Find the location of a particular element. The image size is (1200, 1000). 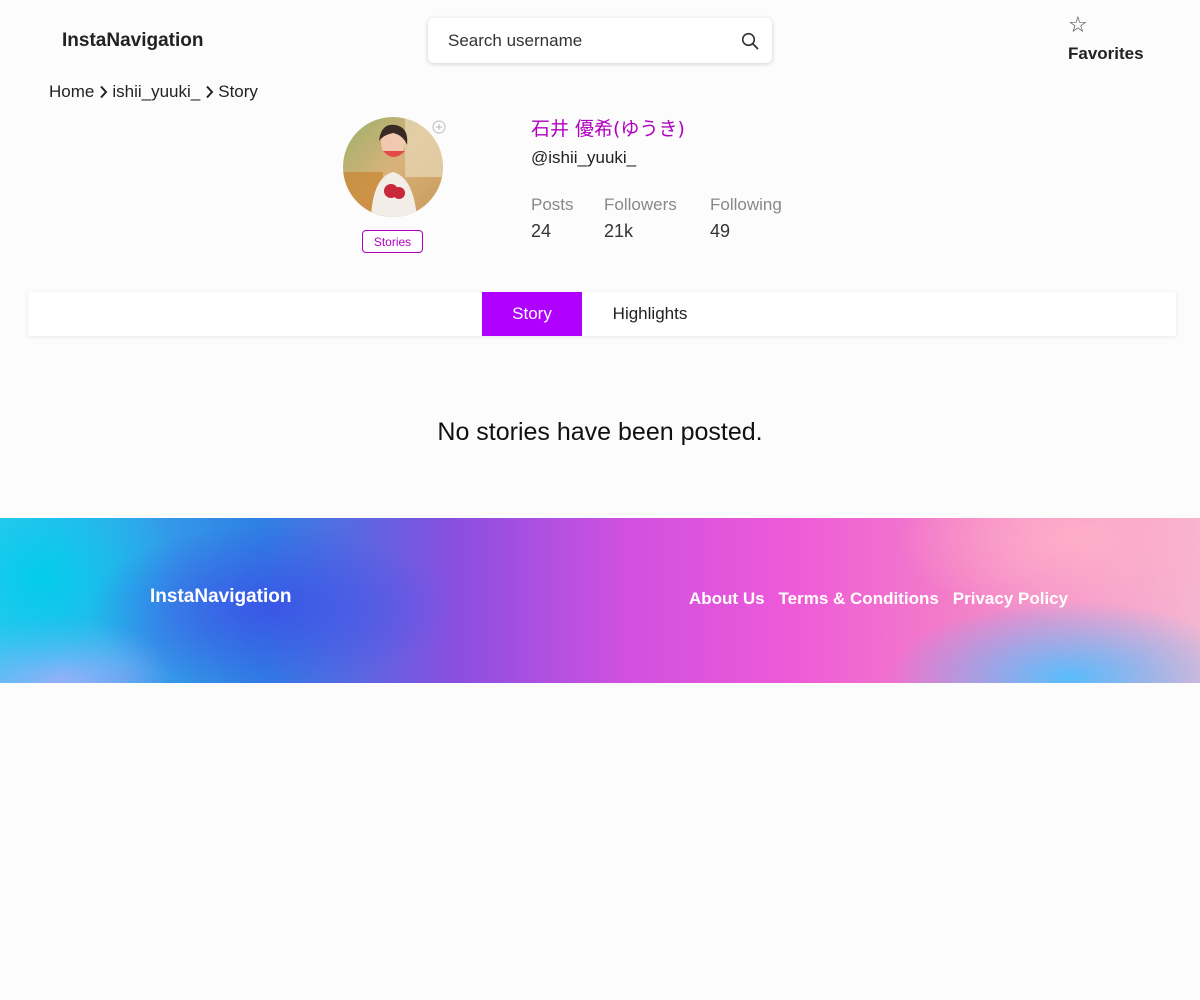

tab-story: Story is located at coordinates (532, 314).